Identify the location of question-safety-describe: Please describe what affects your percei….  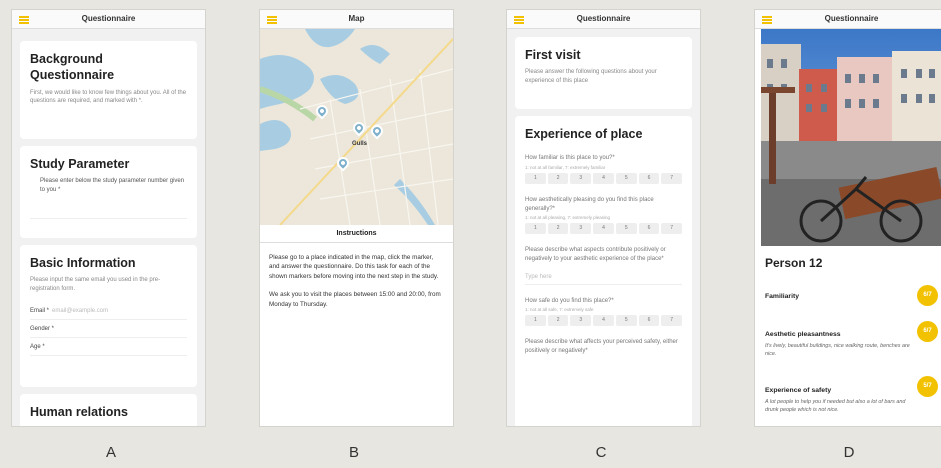
(601, 347).